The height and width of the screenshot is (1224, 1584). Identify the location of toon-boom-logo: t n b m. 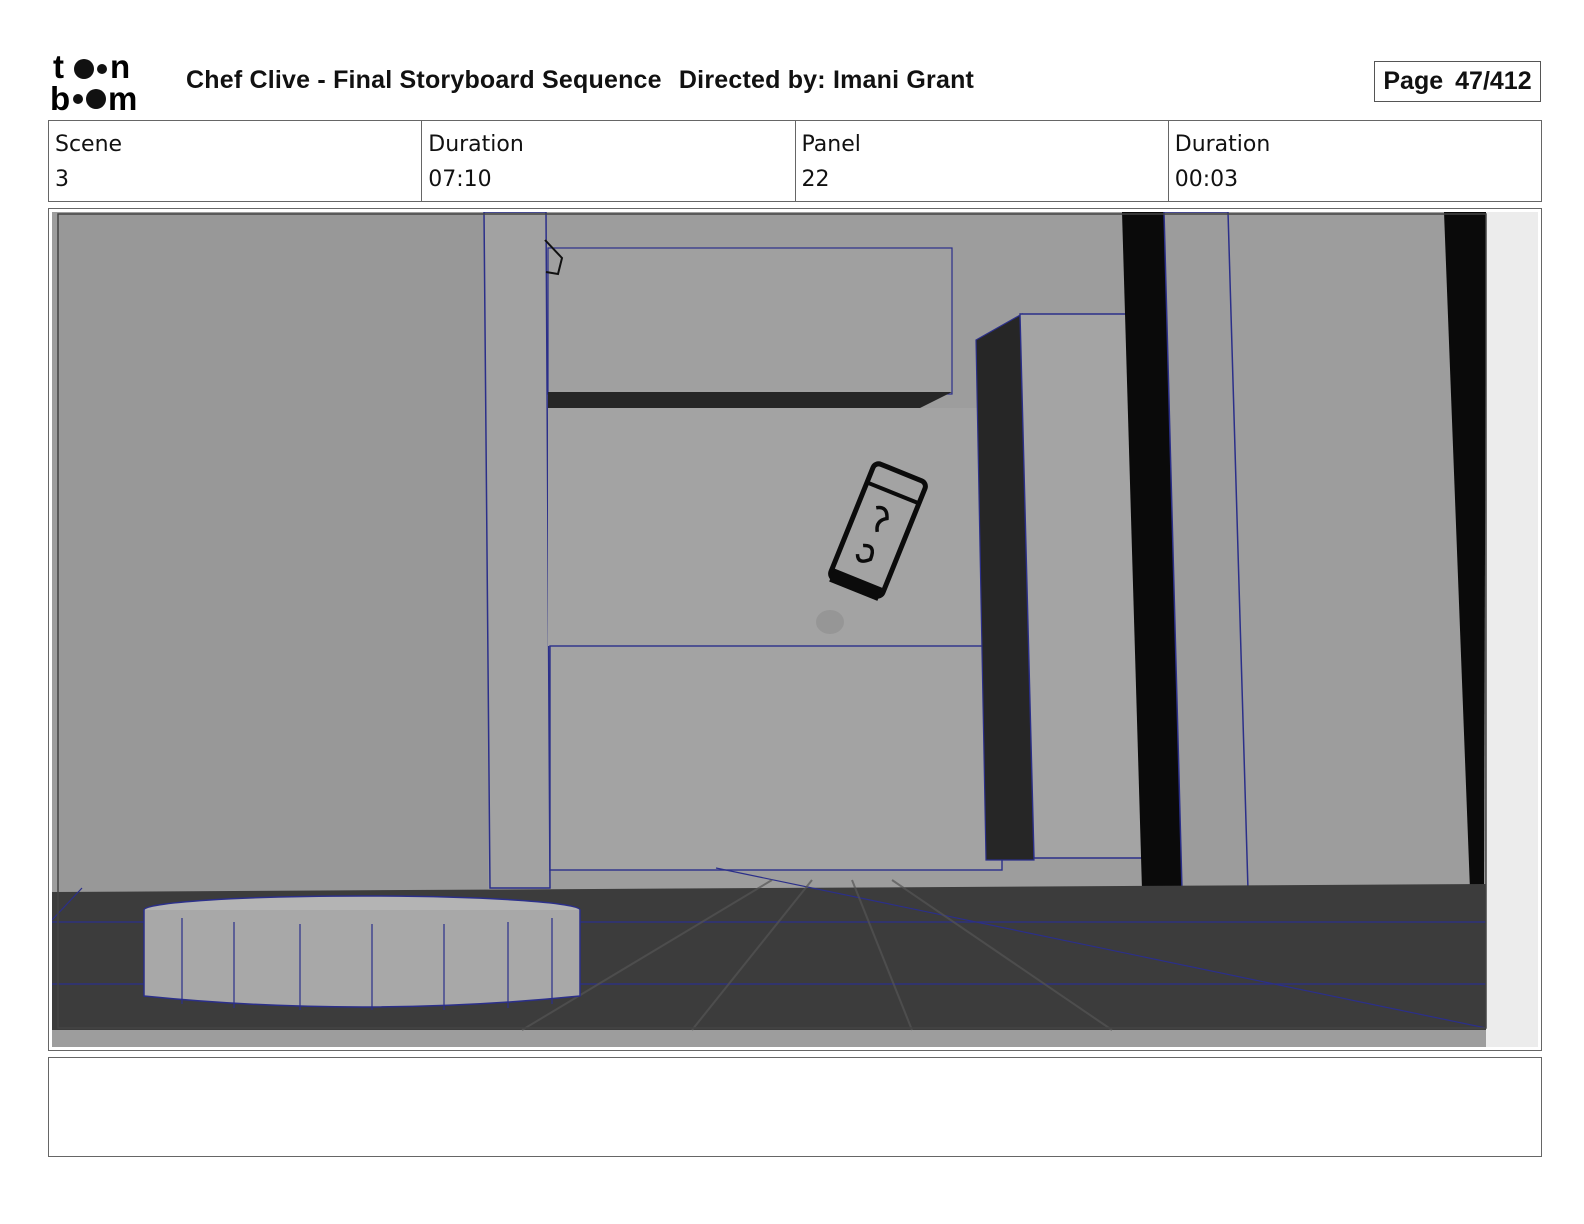
(93, 82).